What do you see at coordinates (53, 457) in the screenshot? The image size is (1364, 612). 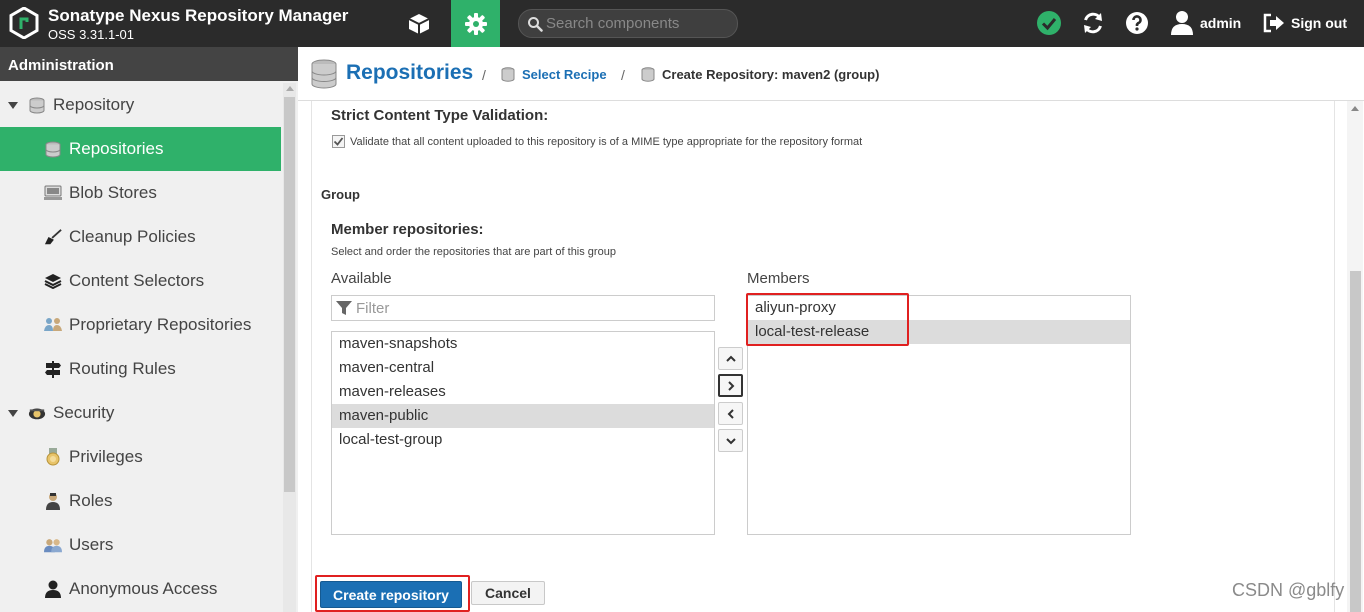 I see `medal-icon` at bounding box center [53, 457].